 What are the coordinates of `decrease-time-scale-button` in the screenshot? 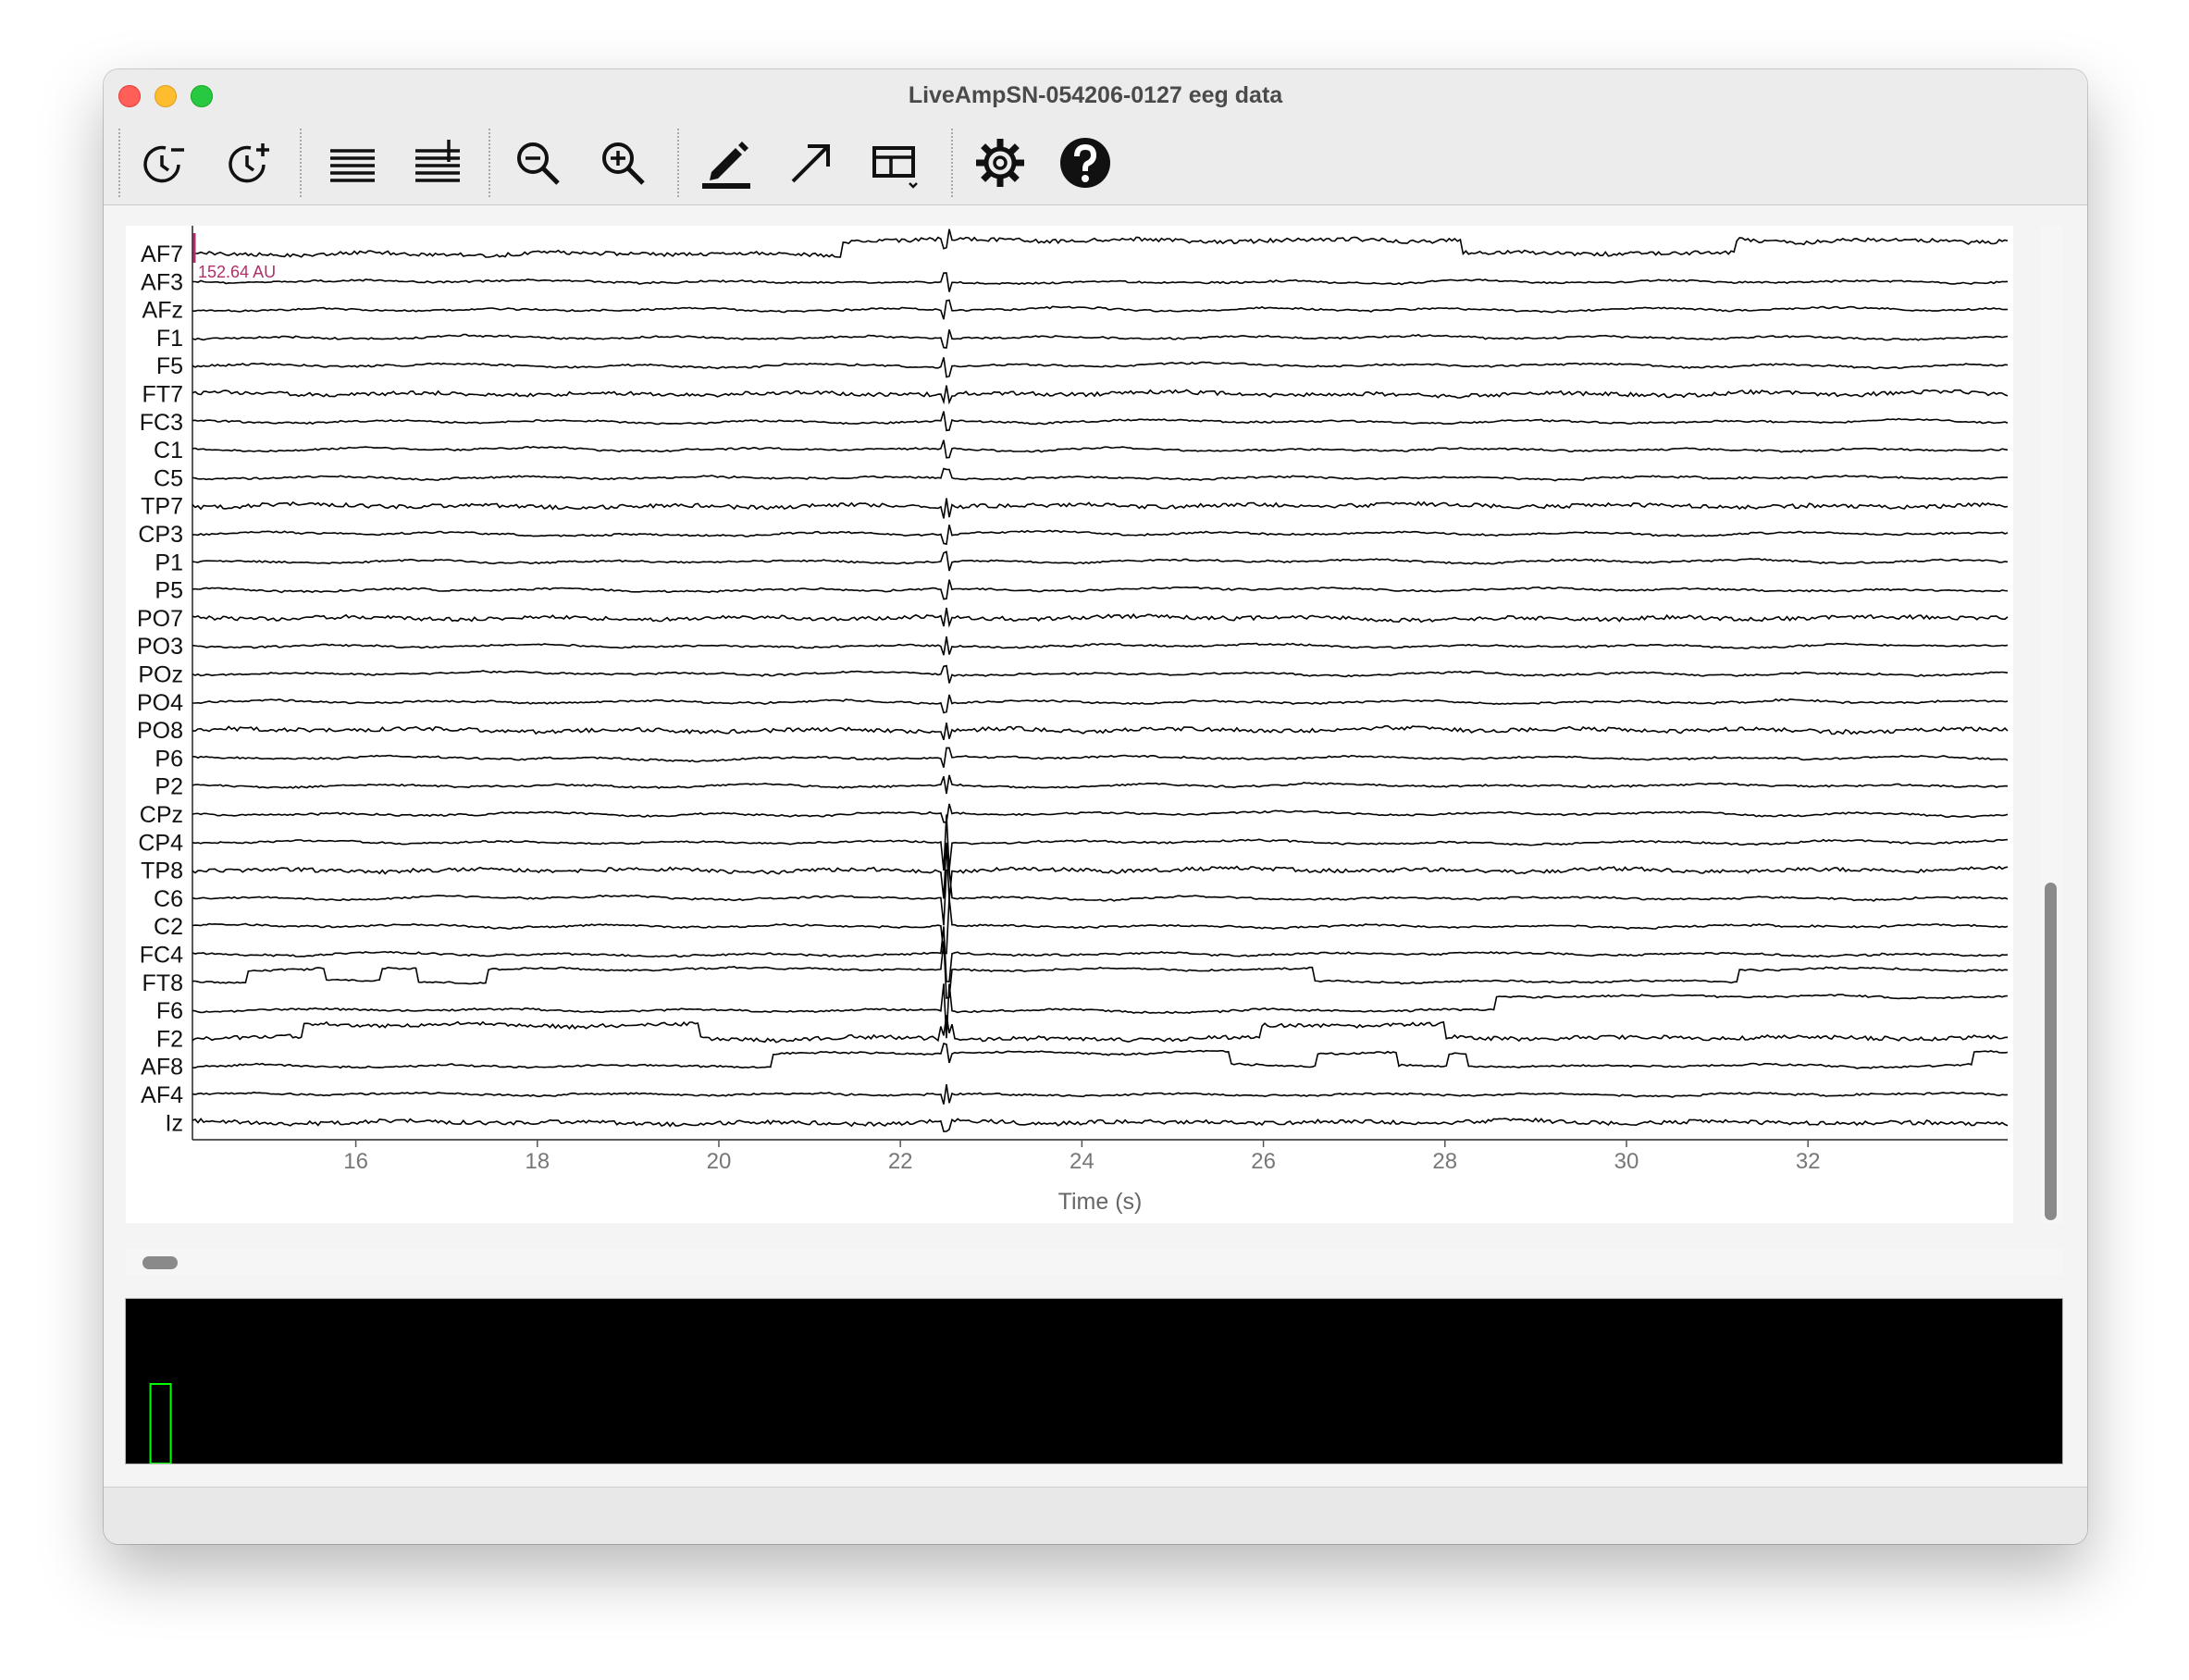 It's located at (164, 162).